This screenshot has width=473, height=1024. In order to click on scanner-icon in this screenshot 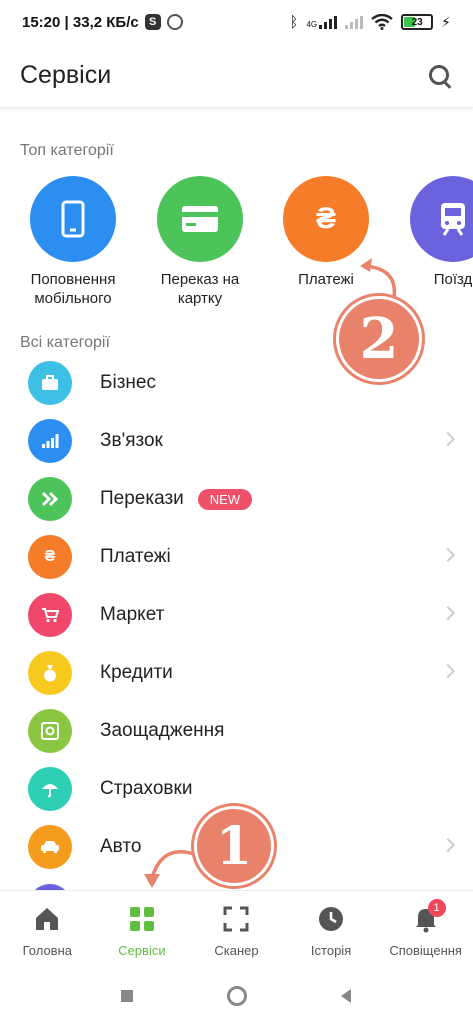, I will do `click(236, 919)`.